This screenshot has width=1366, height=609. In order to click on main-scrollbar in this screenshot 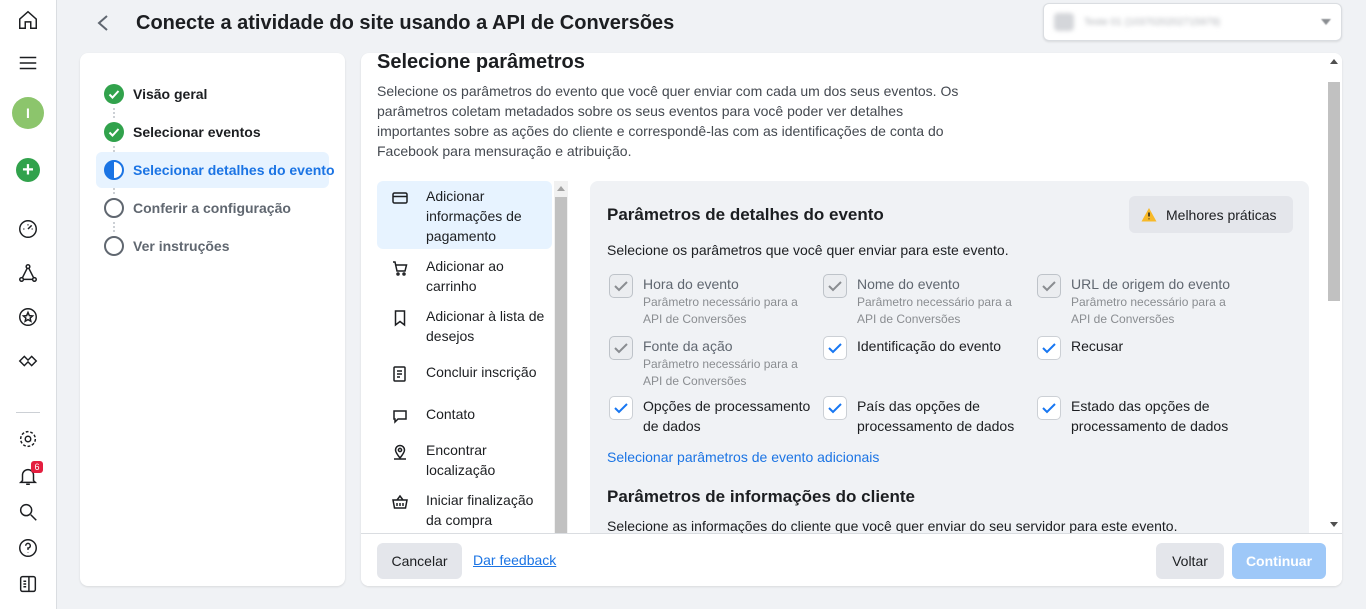, I will do `click(1334, 293)`.